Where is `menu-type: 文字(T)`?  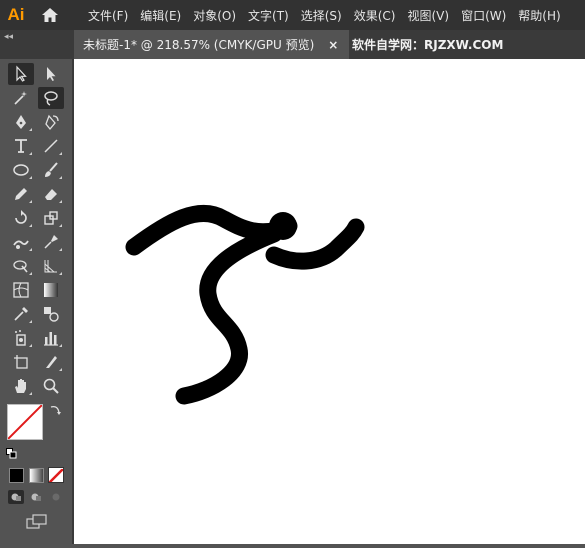
menu-type: 文字(T) is located at coordinates (268, 15).